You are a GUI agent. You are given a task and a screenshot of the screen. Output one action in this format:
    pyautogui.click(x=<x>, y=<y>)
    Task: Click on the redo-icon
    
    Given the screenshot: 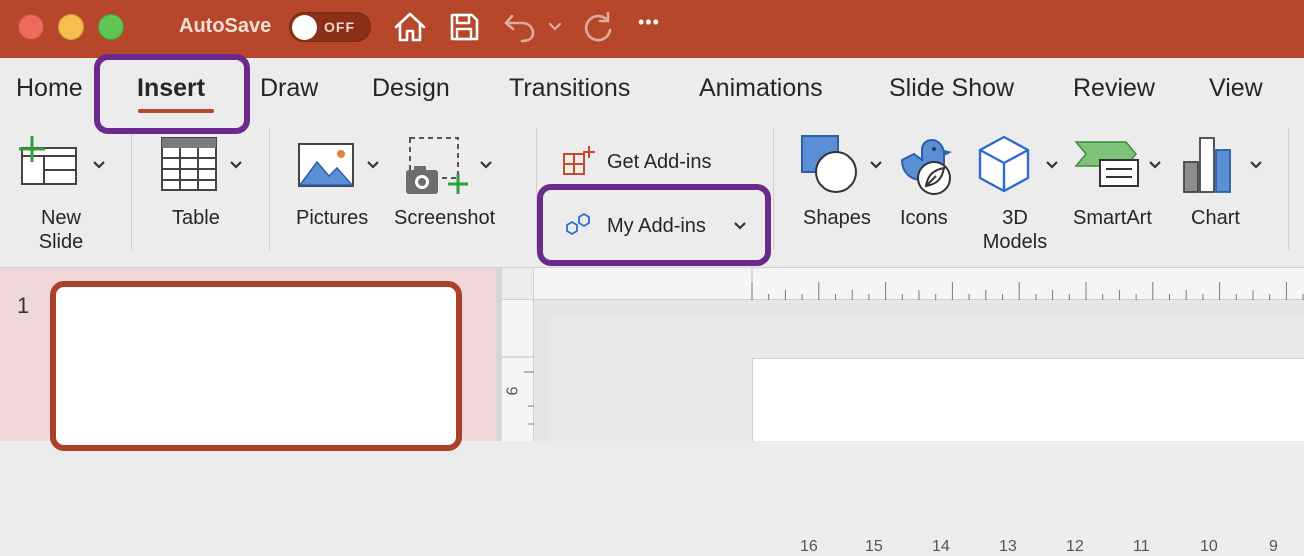 What is the action you would take?
    pyautogui.click(x=598, y=27)
    